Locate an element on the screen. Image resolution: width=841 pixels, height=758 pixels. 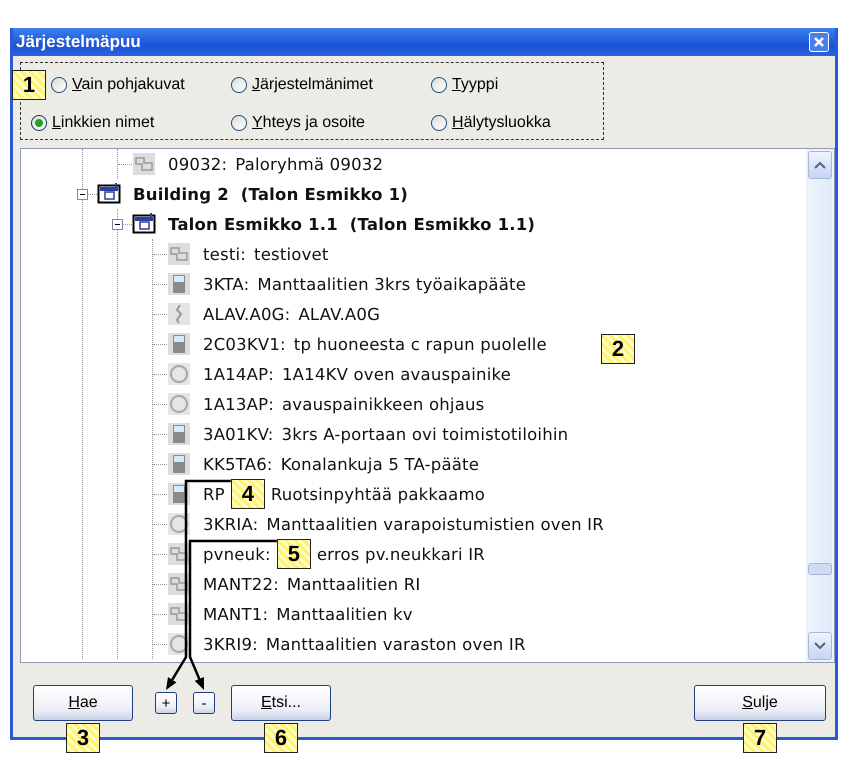
callout-number: 2 is located at coordinates (618, 349).